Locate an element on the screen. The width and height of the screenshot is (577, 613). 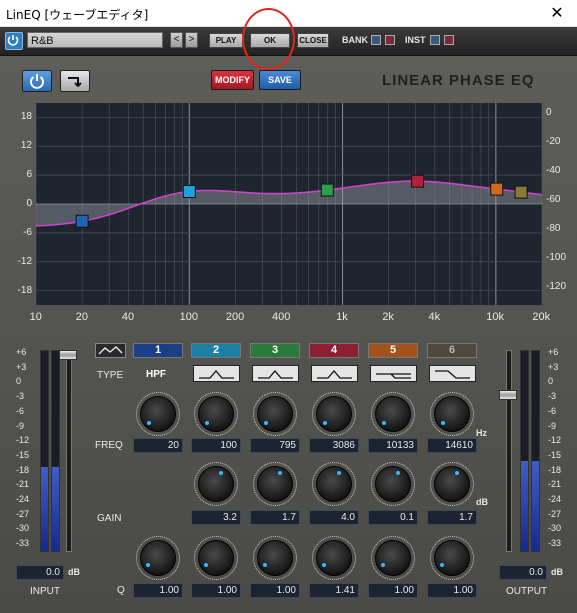
band-4-freq-knob is located at coordinates (334, 414).